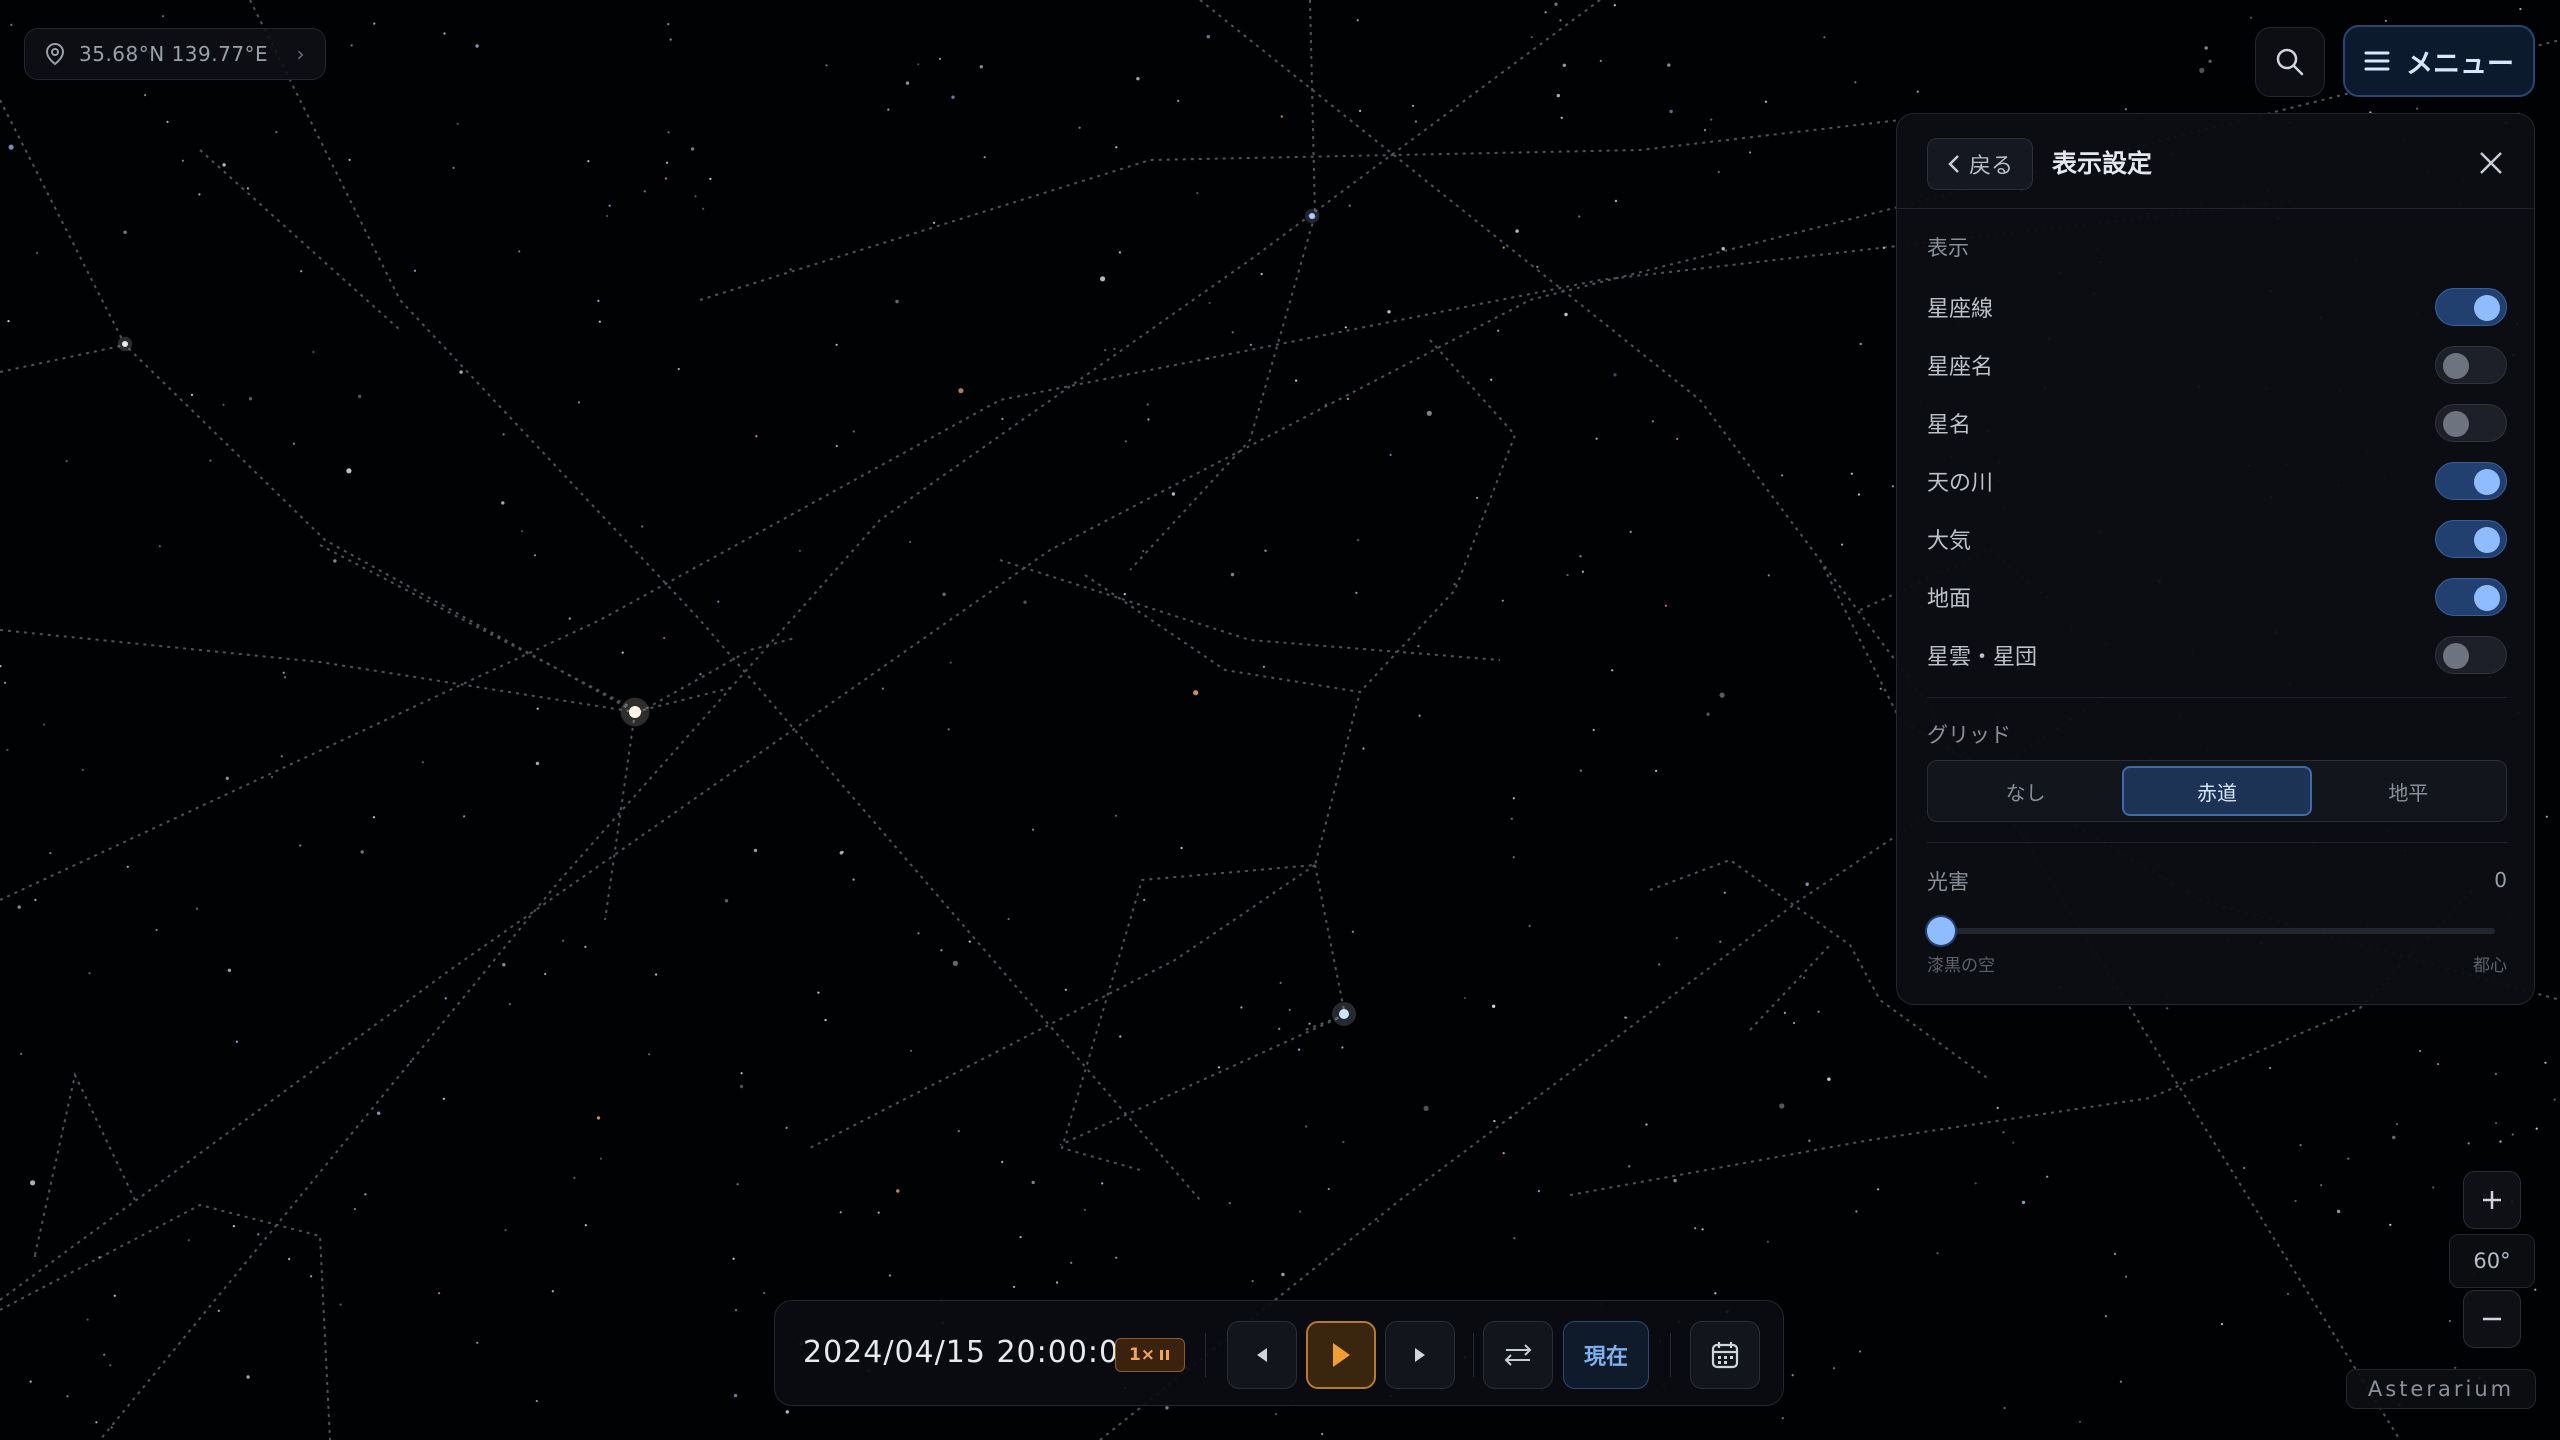  What do you see at coordinates (1961, 966) in the screenshot?
I see `slider-min-label: 漆黒の空` at bounding box center [1961, 966].